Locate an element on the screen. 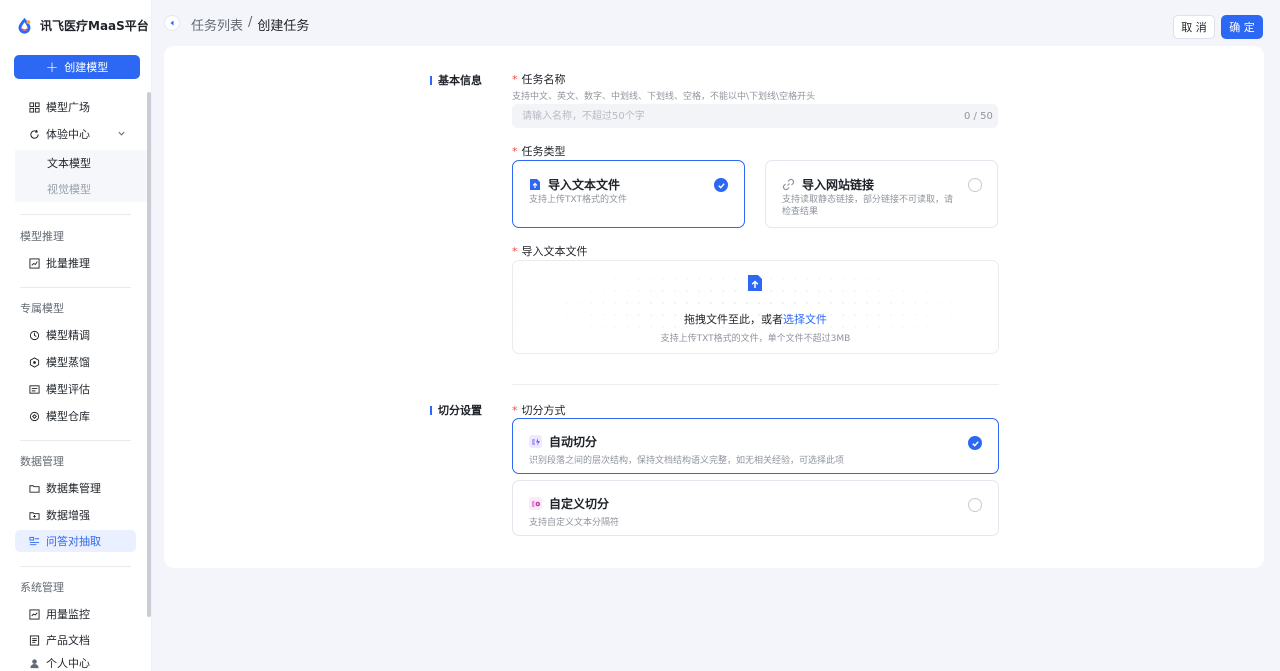 This screenshot has height=671, width=1280. sidebar-item-batch-infer: 批量推理 is located at coordinates (75, 263).